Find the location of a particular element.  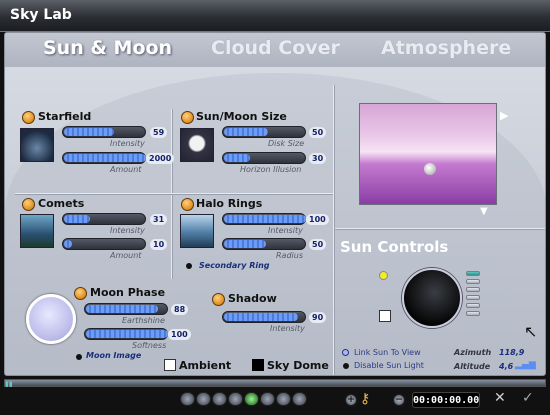

moon-image-preview is located at coordinates (51, 319).